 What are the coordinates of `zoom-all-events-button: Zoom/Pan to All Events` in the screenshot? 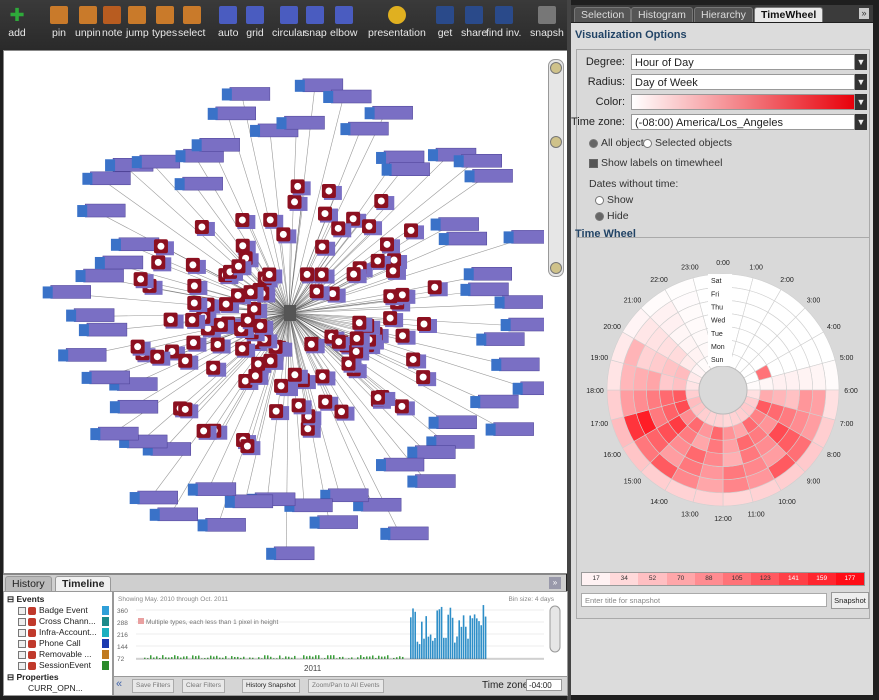 It's located at (346, 686).